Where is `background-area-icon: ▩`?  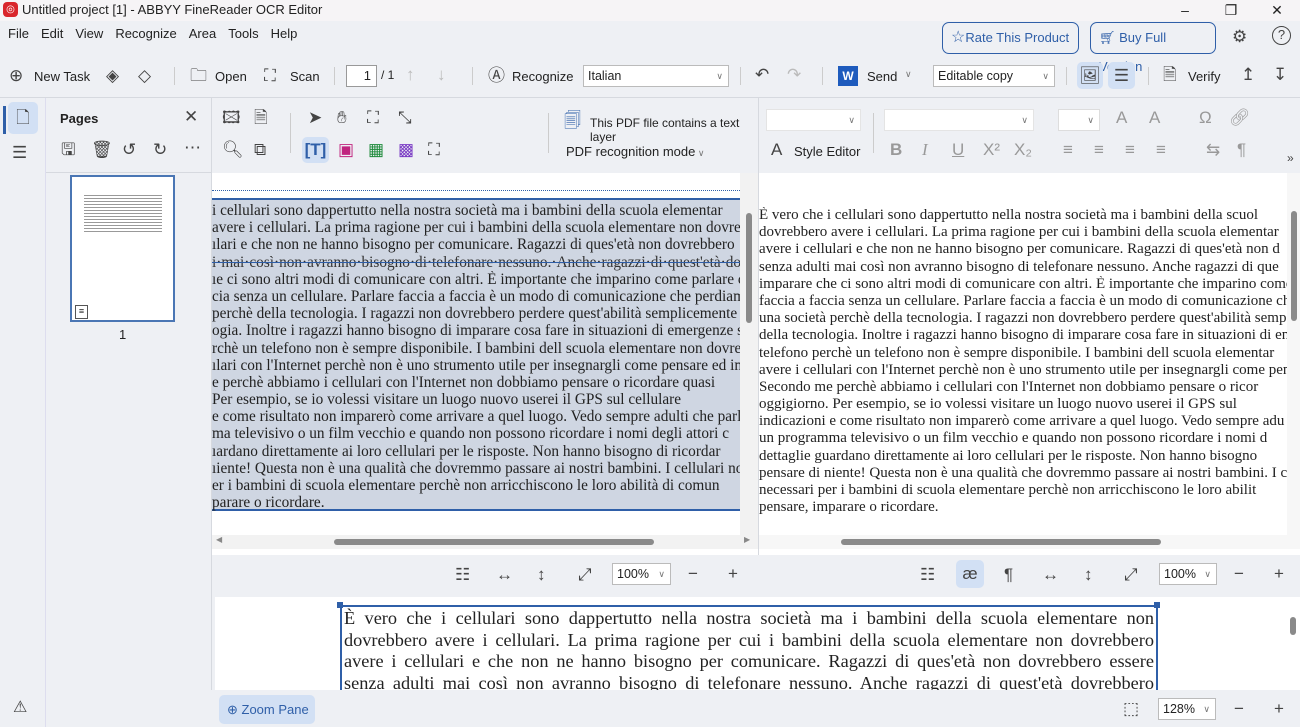 background-area-icon: ▩ is located at coordinates (406, 150).